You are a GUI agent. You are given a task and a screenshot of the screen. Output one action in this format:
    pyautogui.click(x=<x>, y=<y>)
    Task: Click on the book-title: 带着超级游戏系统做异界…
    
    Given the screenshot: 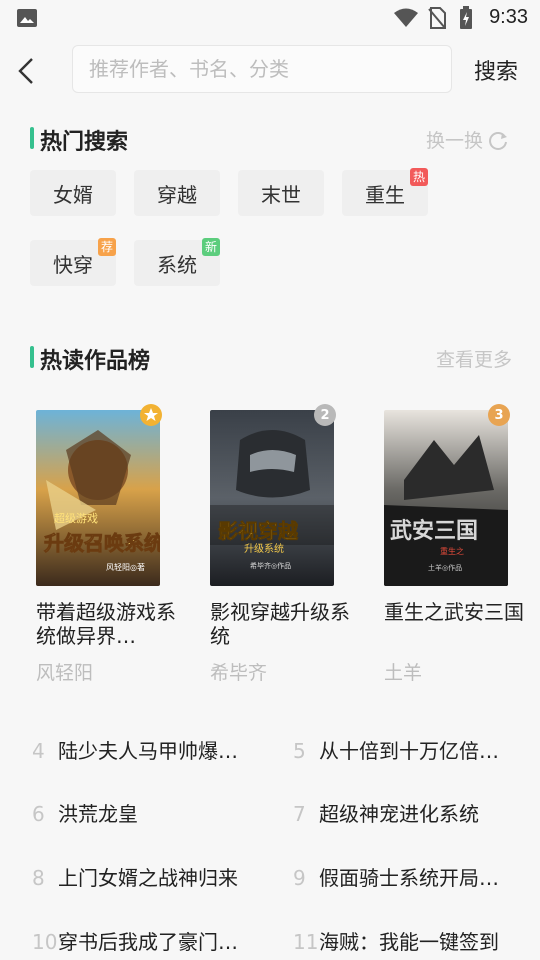 What is the action you would take?
    pyautogui.click(x=106, y=624)
    